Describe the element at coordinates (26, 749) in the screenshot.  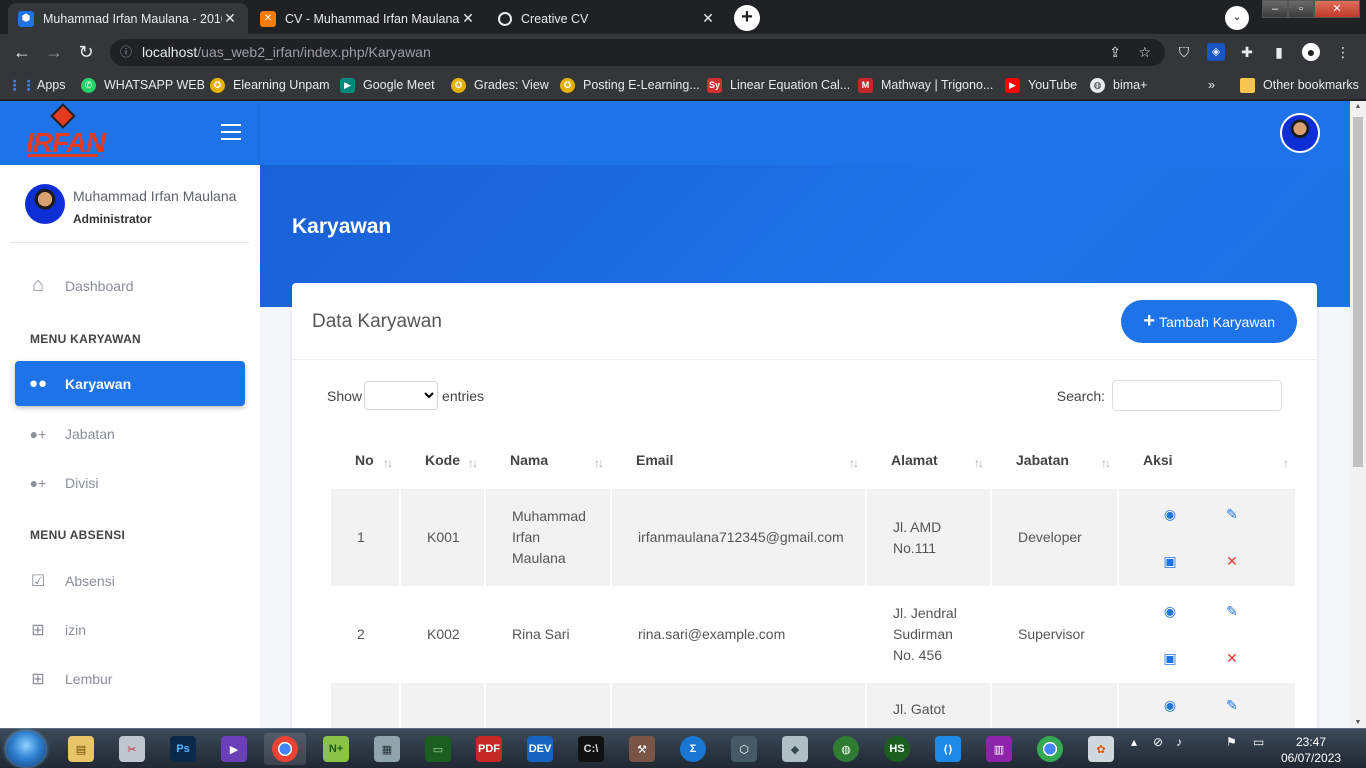
I see `start-button` at that location.